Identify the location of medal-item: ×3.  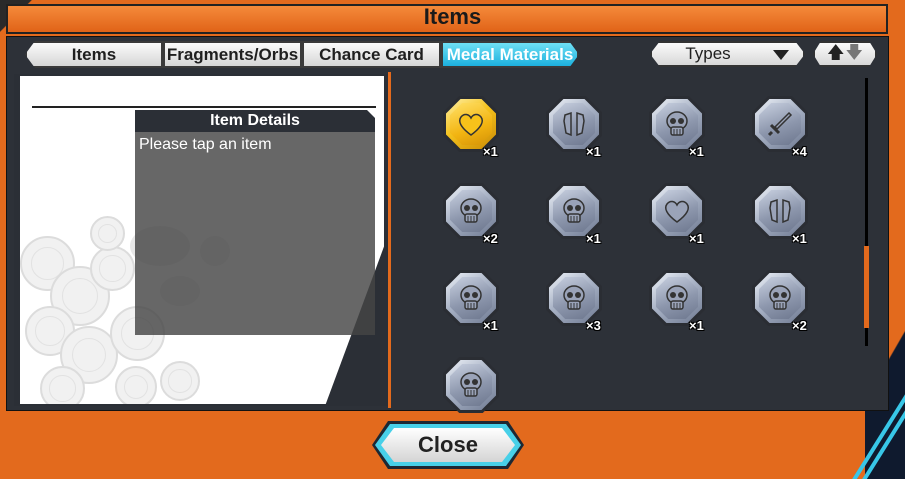
(586, 305).